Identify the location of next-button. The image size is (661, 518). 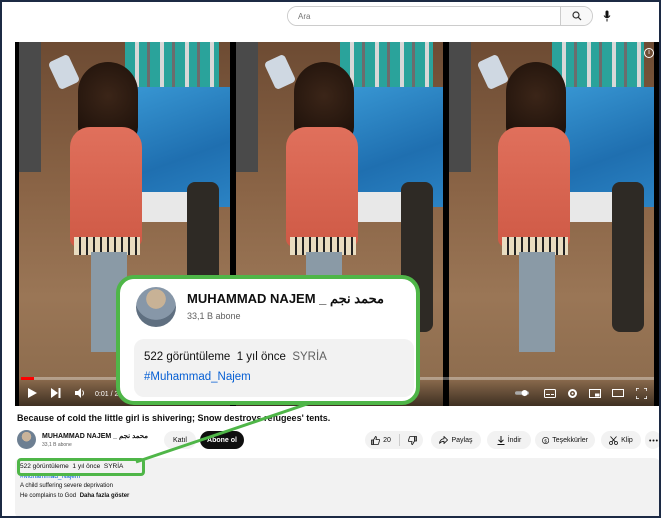
(56, 393).